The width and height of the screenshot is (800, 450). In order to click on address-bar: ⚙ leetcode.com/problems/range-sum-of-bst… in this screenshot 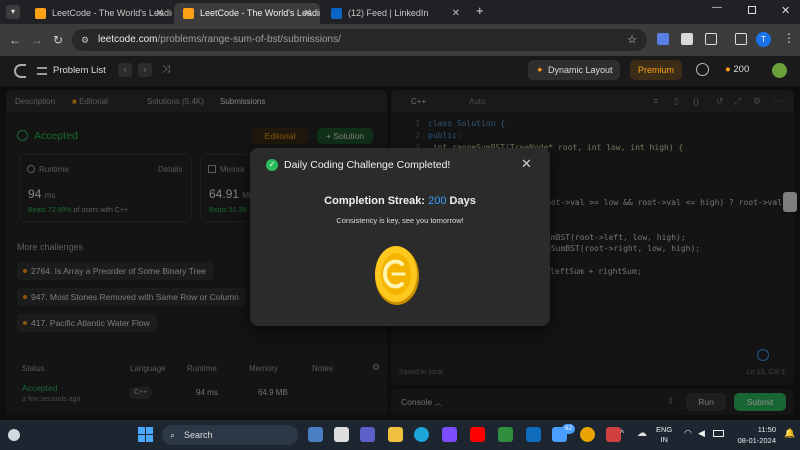, I will do `click(359, 40)`.